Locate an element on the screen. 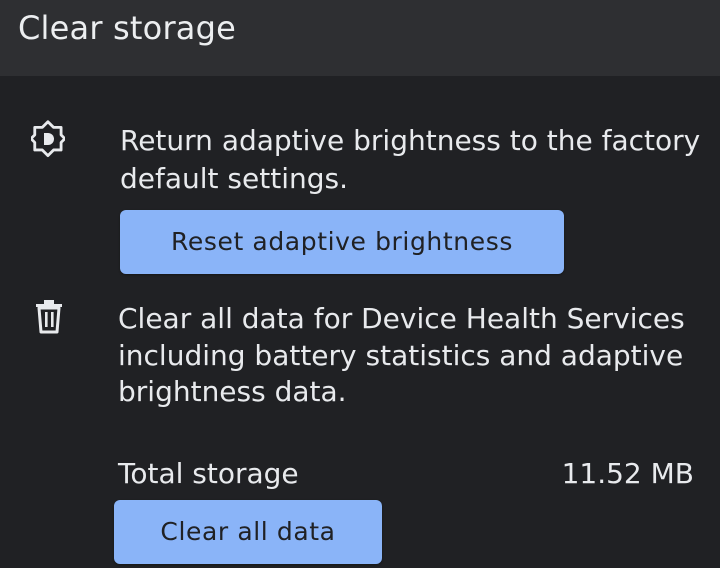 The height and width of the screenshot is (568, 720). brightness-description-line2: default settings. is located at coordinates (234, 178).